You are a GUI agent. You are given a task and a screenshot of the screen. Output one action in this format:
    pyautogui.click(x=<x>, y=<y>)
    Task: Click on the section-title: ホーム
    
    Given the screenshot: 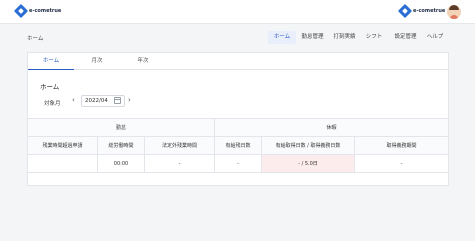 What is the action you would take?
    pyautogui.click(x=50, y=87)
    